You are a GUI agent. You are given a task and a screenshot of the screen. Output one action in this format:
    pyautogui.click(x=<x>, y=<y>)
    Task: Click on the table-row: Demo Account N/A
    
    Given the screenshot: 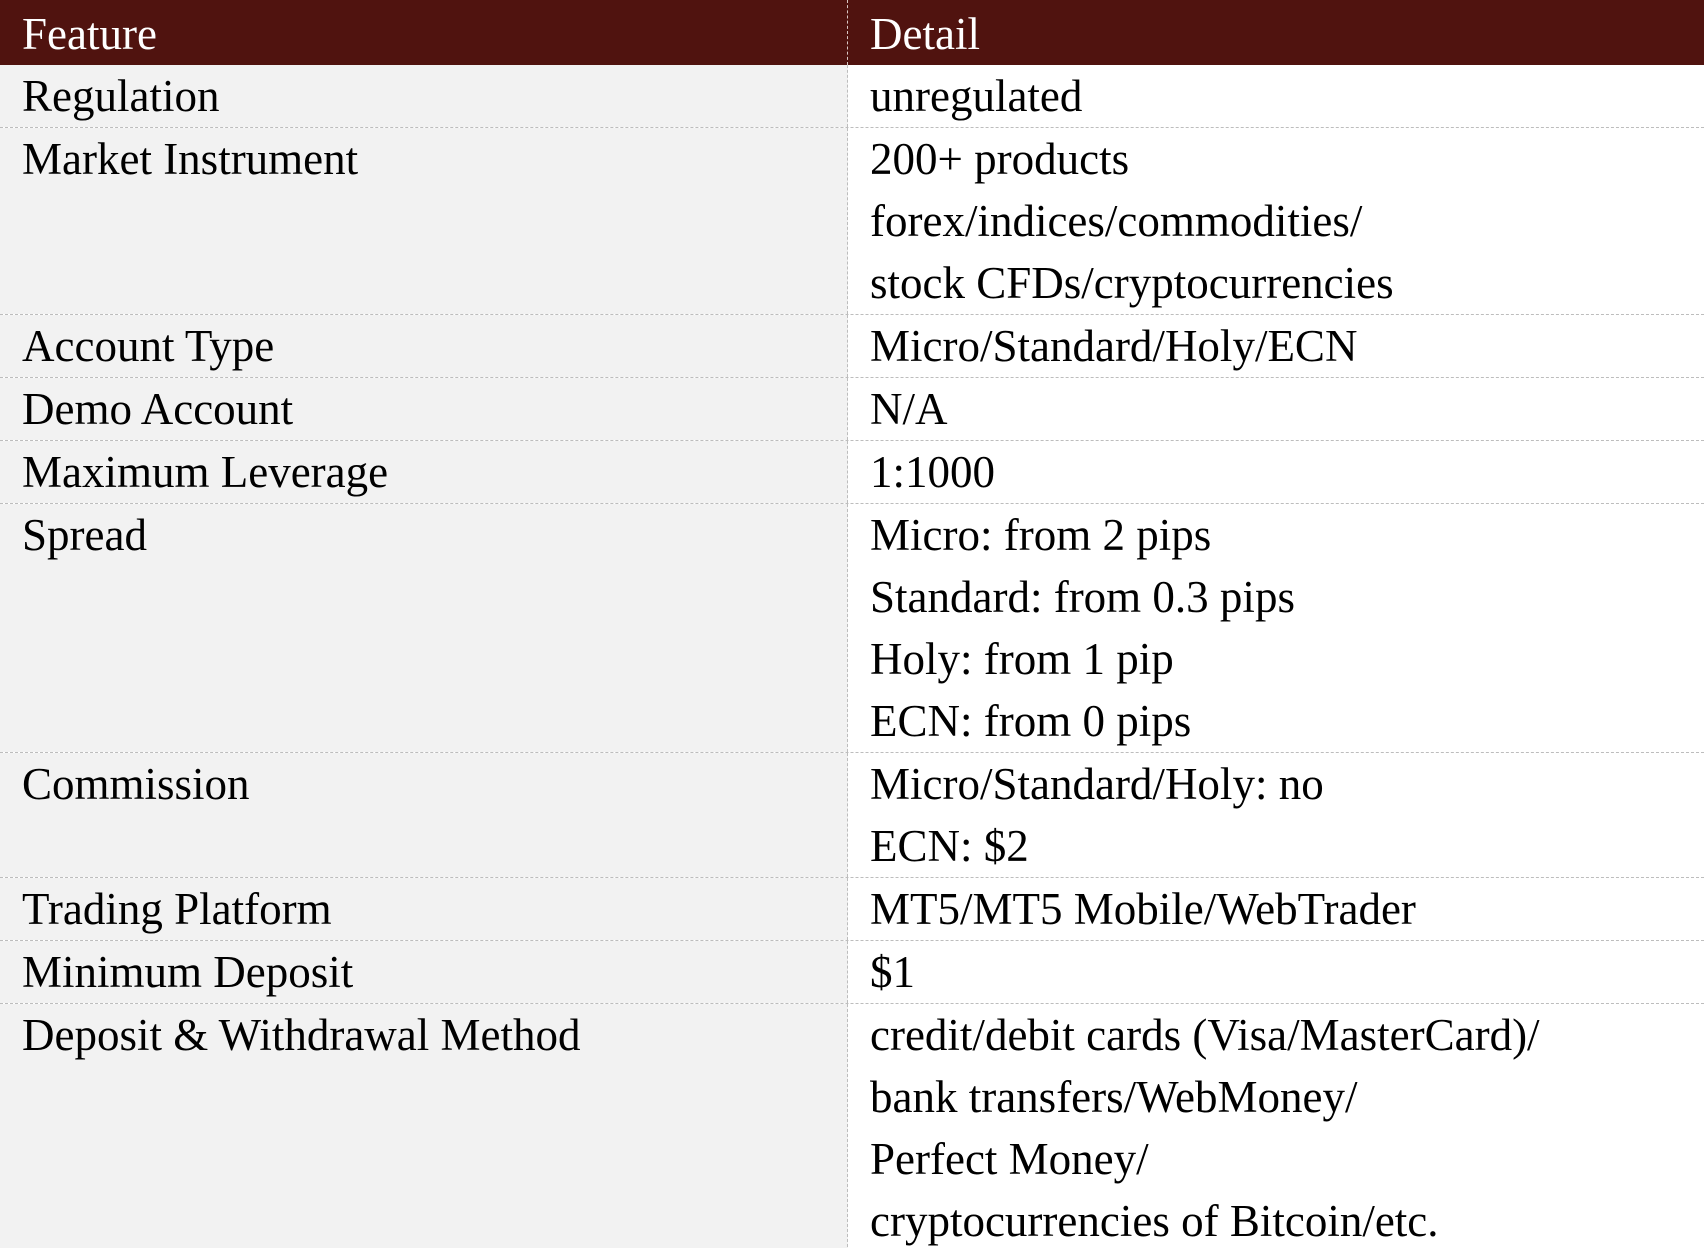 What is the action you would take?
    pyautogui.click(x=852, y=409)
    